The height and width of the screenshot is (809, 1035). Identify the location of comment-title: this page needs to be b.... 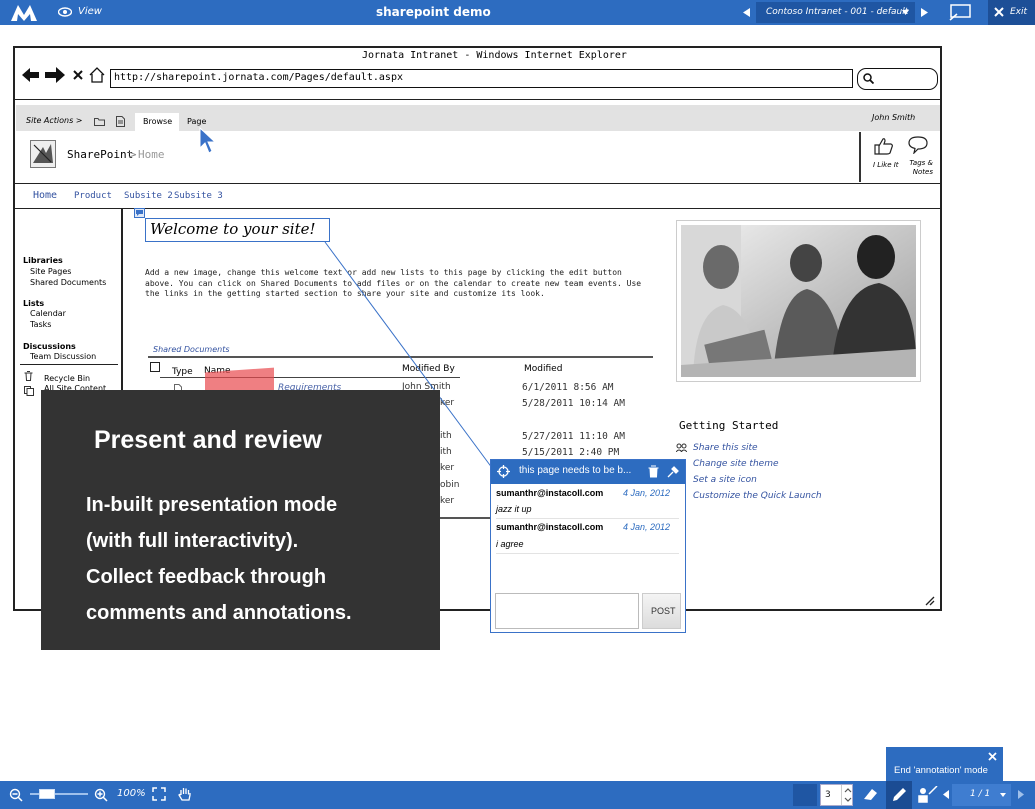
(575, 470).